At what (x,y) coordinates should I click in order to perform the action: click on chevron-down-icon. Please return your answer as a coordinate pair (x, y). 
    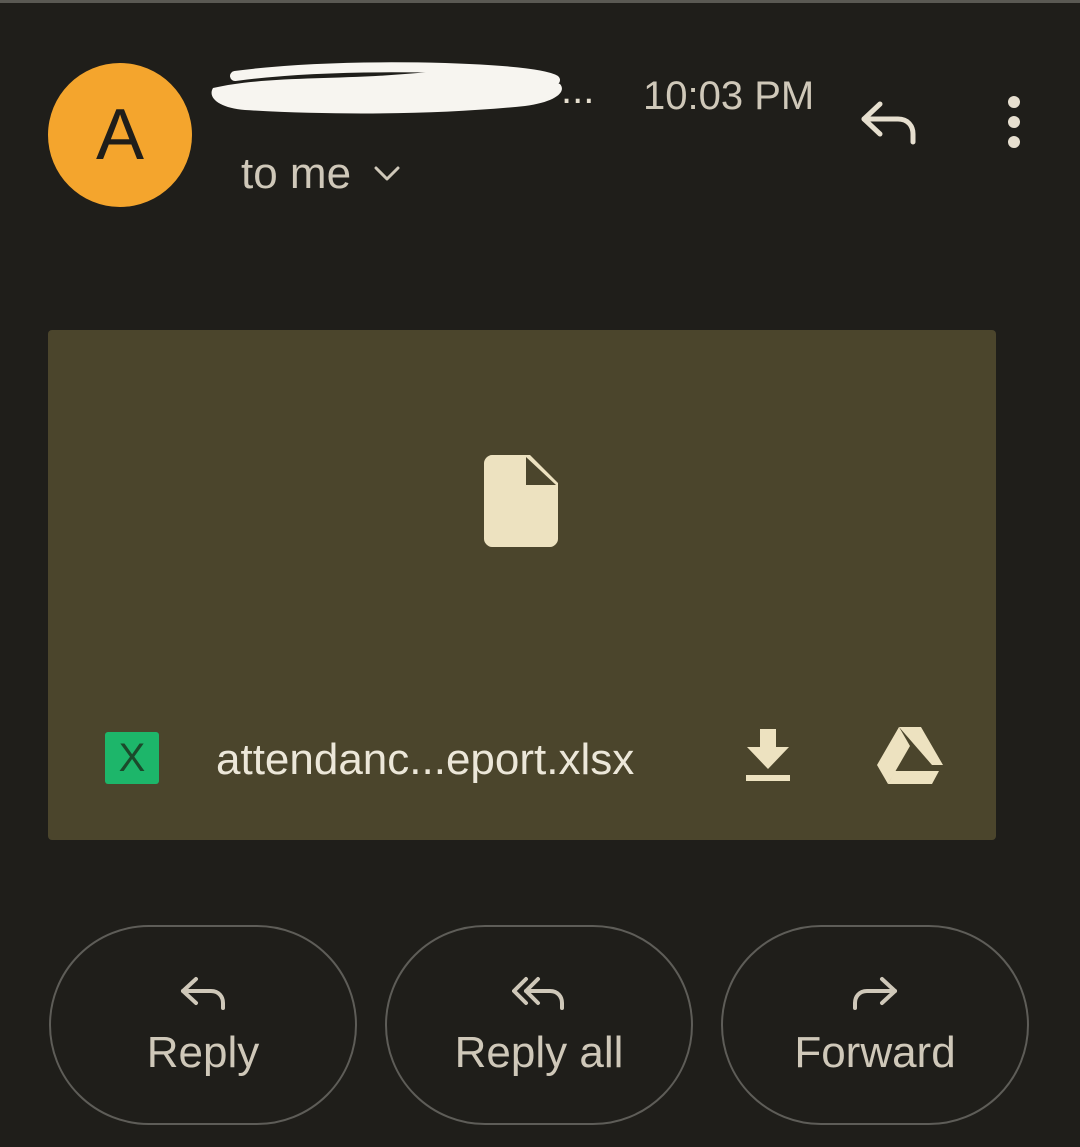
    Looking at the image, I should click on (387, 174).